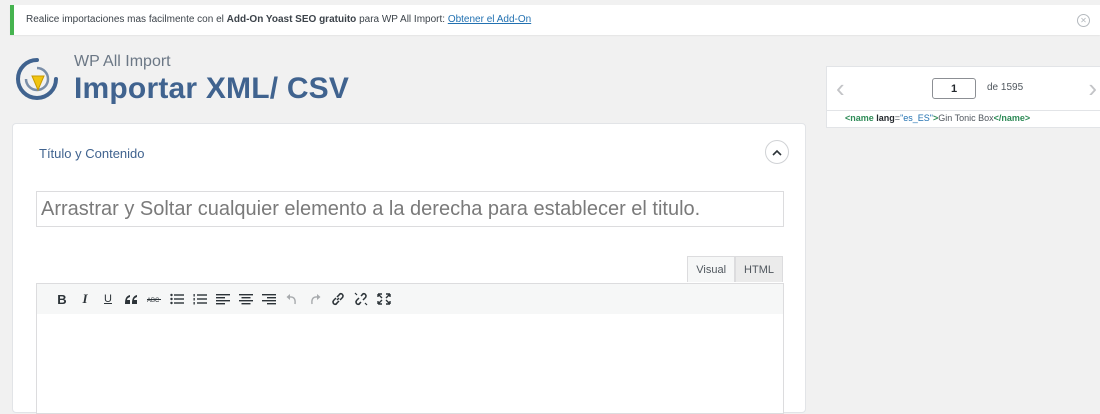  I want to click on underline-button: U, so click(108, 299).